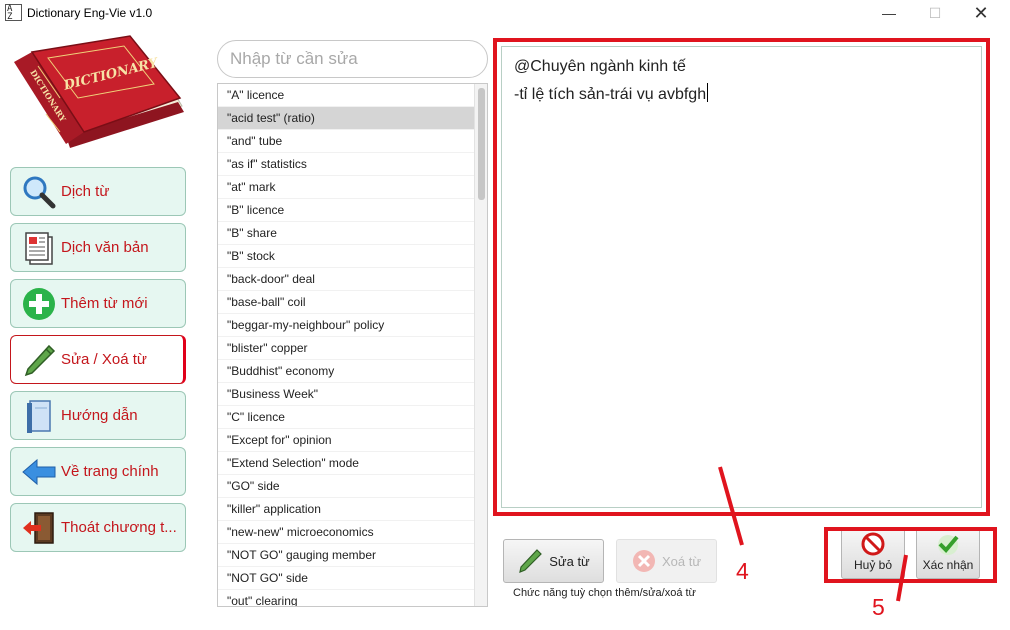 The width and height of the screenshot is (1010, 630). I want to click on annotation-label-5: 5, so click(878, 607).